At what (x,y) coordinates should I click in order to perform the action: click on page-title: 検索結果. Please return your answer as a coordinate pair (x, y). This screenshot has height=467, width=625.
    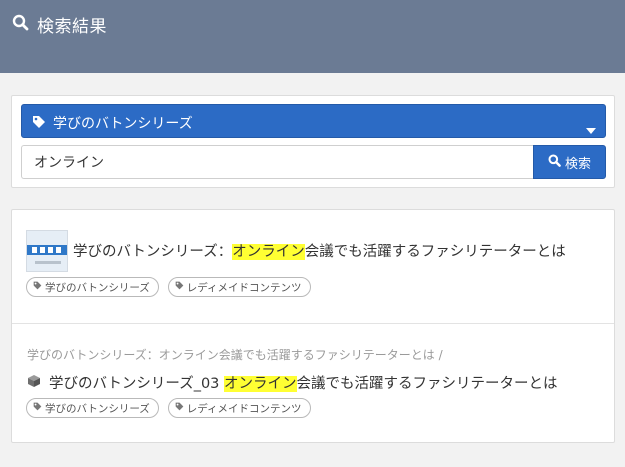
    Looking at the image, I should click on (72, 26).